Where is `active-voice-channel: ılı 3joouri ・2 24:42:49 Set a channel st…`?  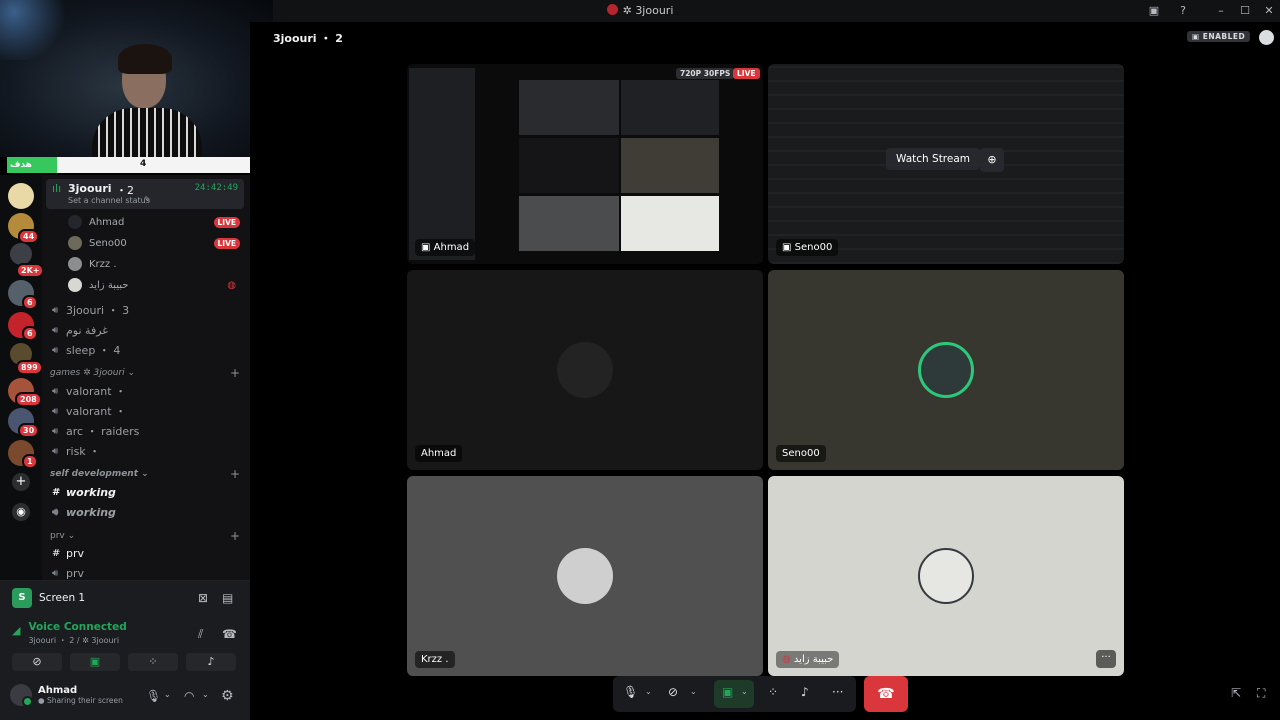 active-voice-channel: ılı 3joouri ・2 24:42:49 Set a channel st… is located at coordinates (145, 194).